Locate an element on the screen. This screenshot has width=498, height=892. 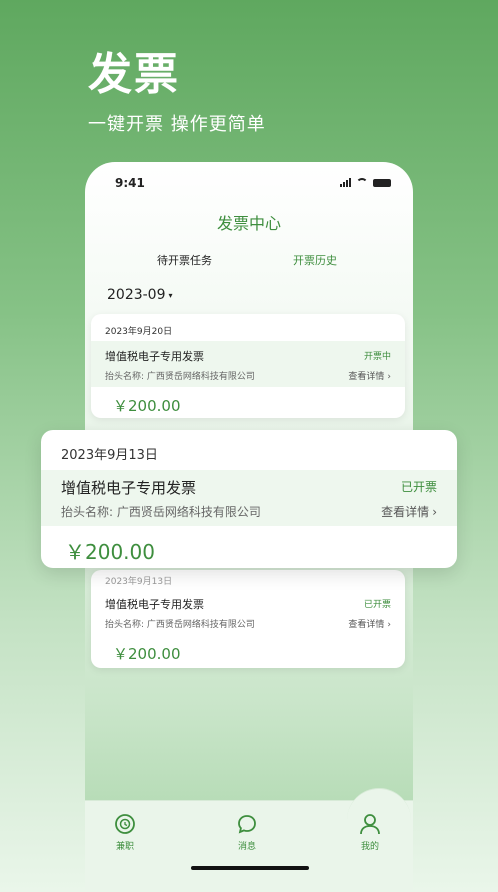
signal-icon is located at coordinates (345, 182).